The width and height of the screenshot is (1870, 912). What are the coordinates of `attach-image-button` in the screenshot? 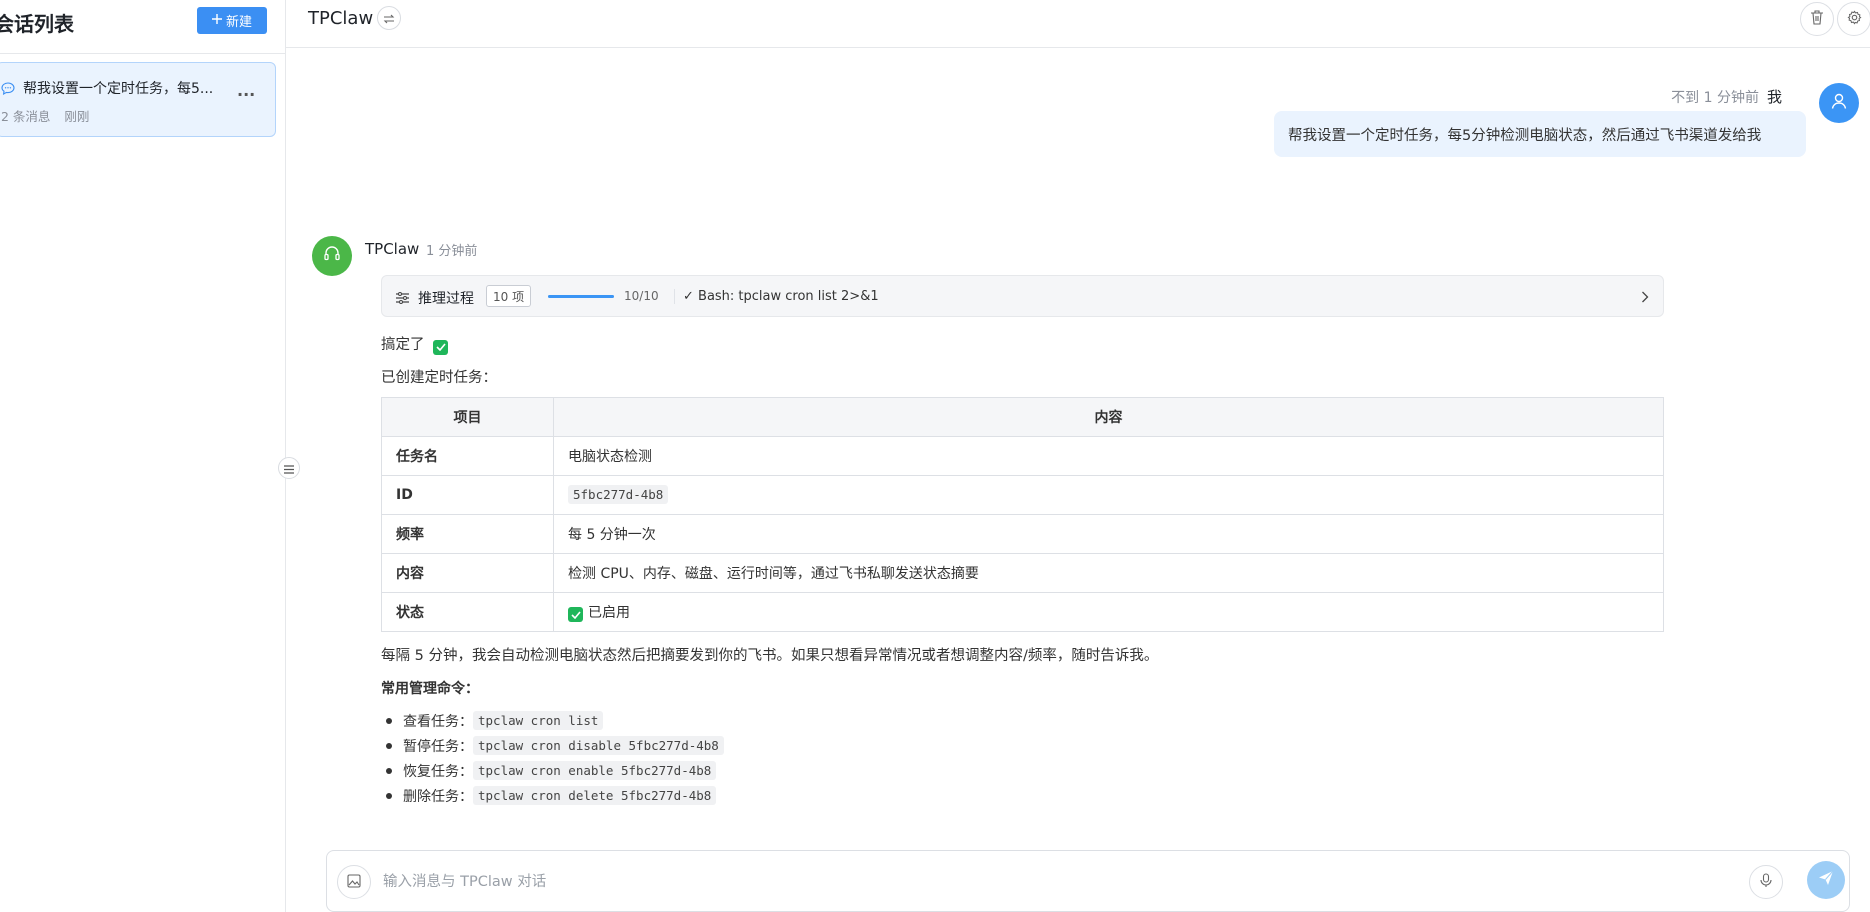 It's located at (354, 882).